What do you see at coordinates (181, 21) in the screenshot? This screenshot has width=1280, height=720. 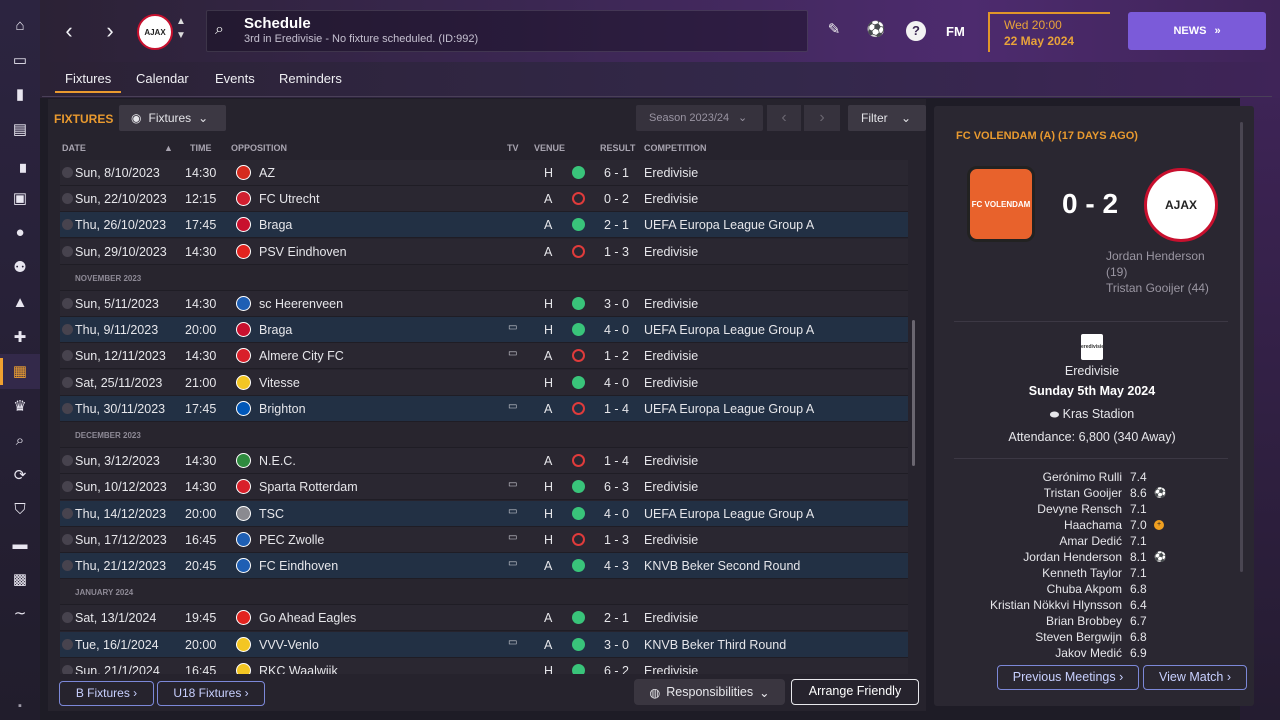 I see `chevron-up-icon: ▲` at bounding box center [181, 21].